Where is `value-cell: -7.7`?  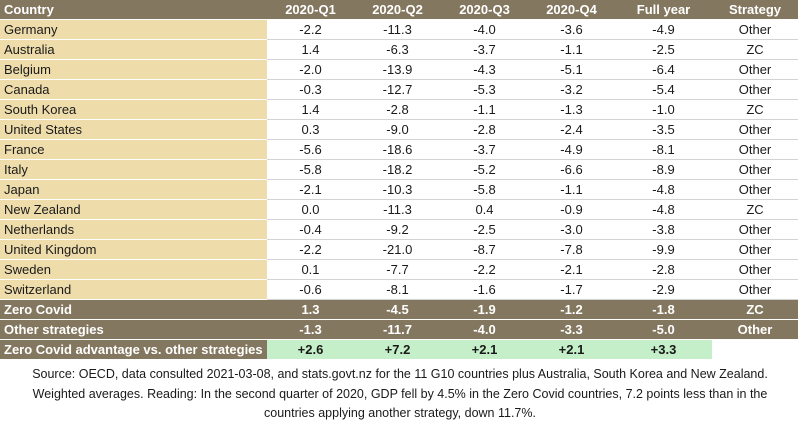 value-cell: -7.7 is located at coordinates (397, 269).